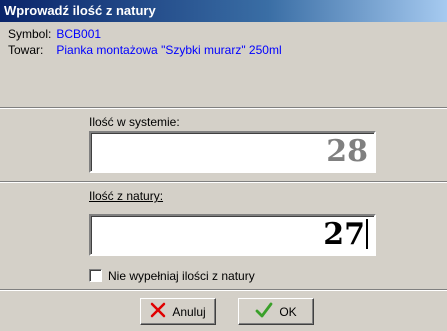  Describe the element at coordinates (181, 276) in the screenshot. I see `checkbox-label: Nie wypełniaj ilości z natury` at that location.